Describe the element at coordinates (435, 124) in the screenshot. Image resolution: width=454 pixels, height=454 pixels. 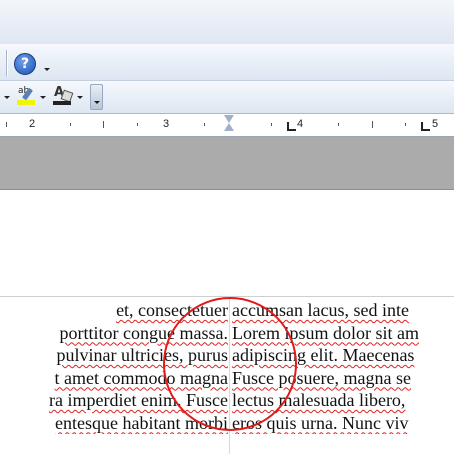
I see `ruler-number: 5` at that location.